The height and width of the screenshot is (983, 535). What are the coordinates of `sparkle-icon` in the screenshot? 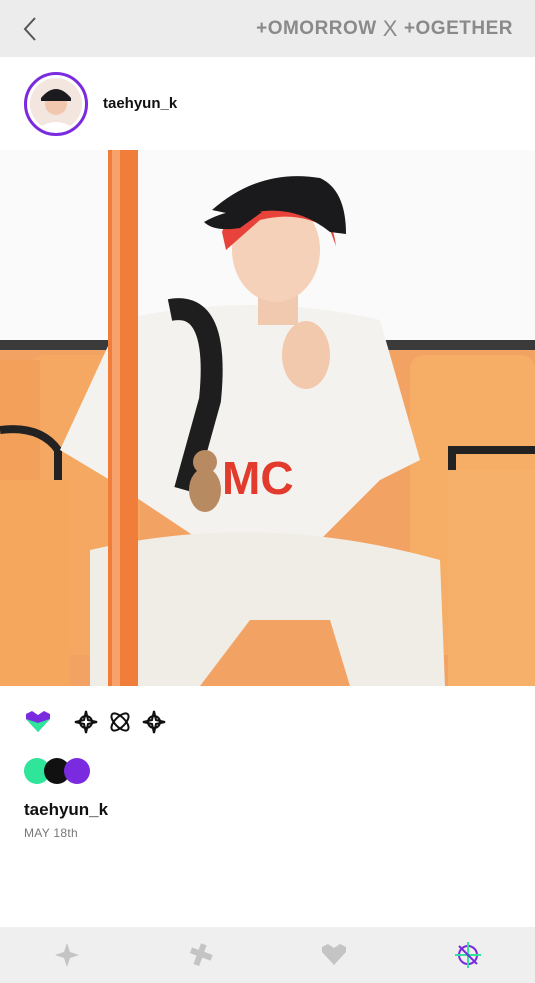 It's located at (66, 955).